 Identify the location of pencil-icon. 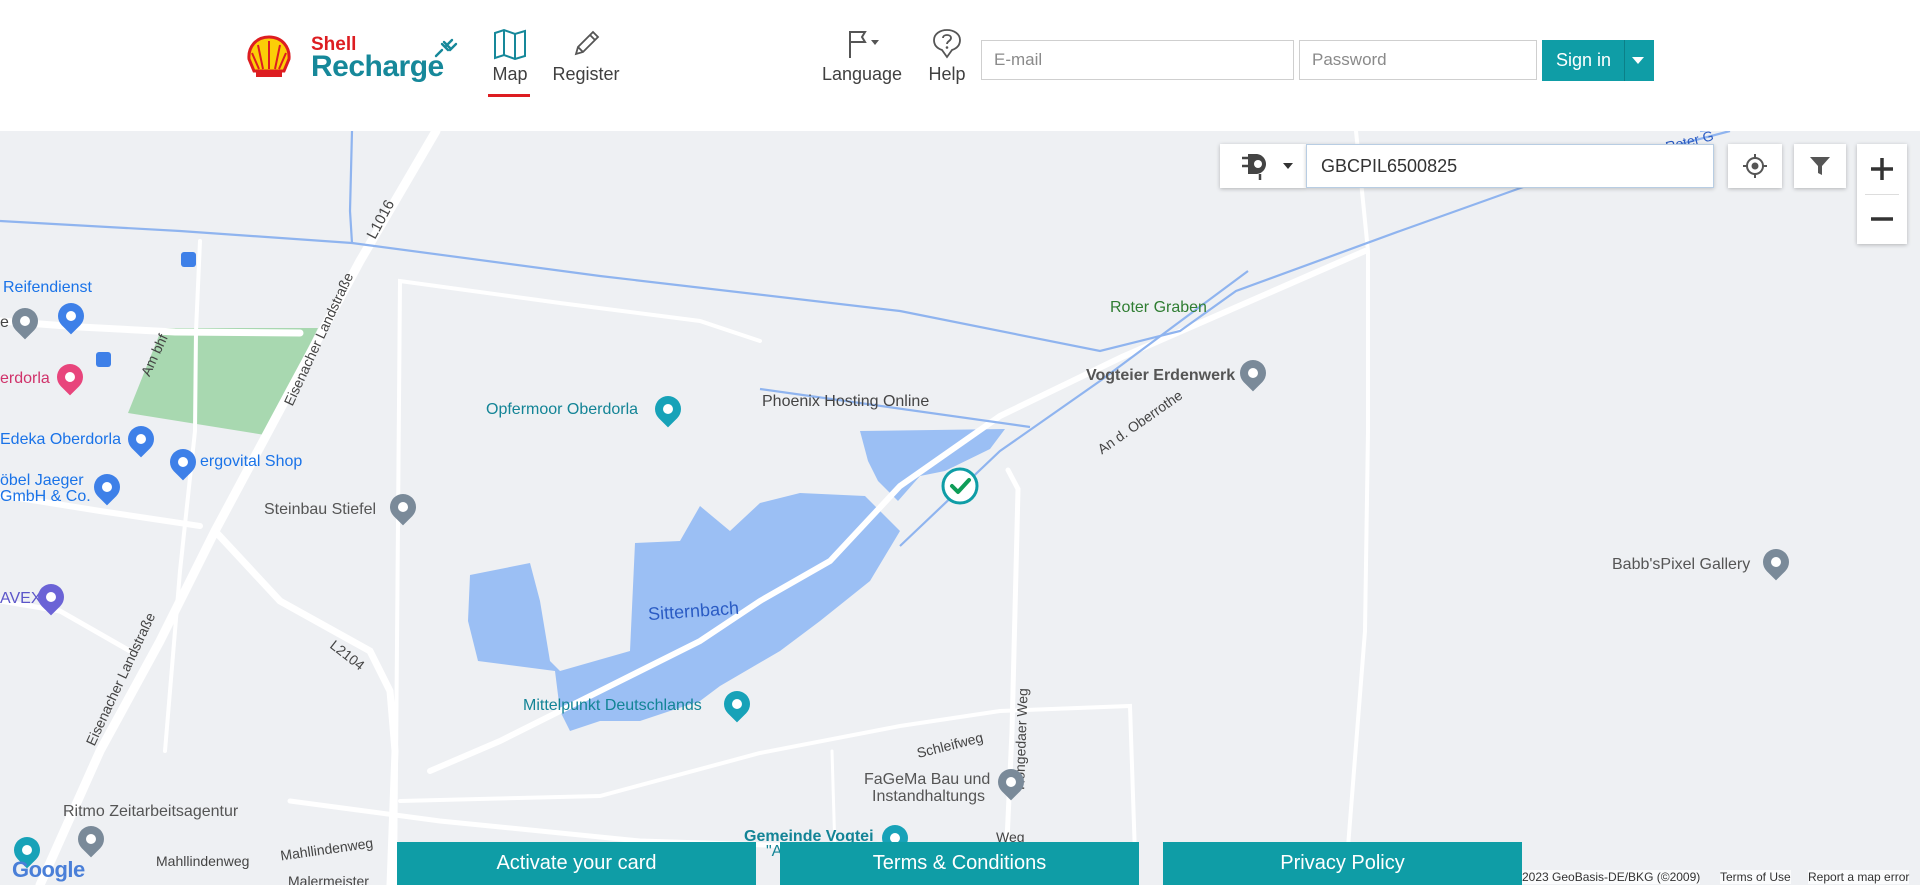
(587, 43).